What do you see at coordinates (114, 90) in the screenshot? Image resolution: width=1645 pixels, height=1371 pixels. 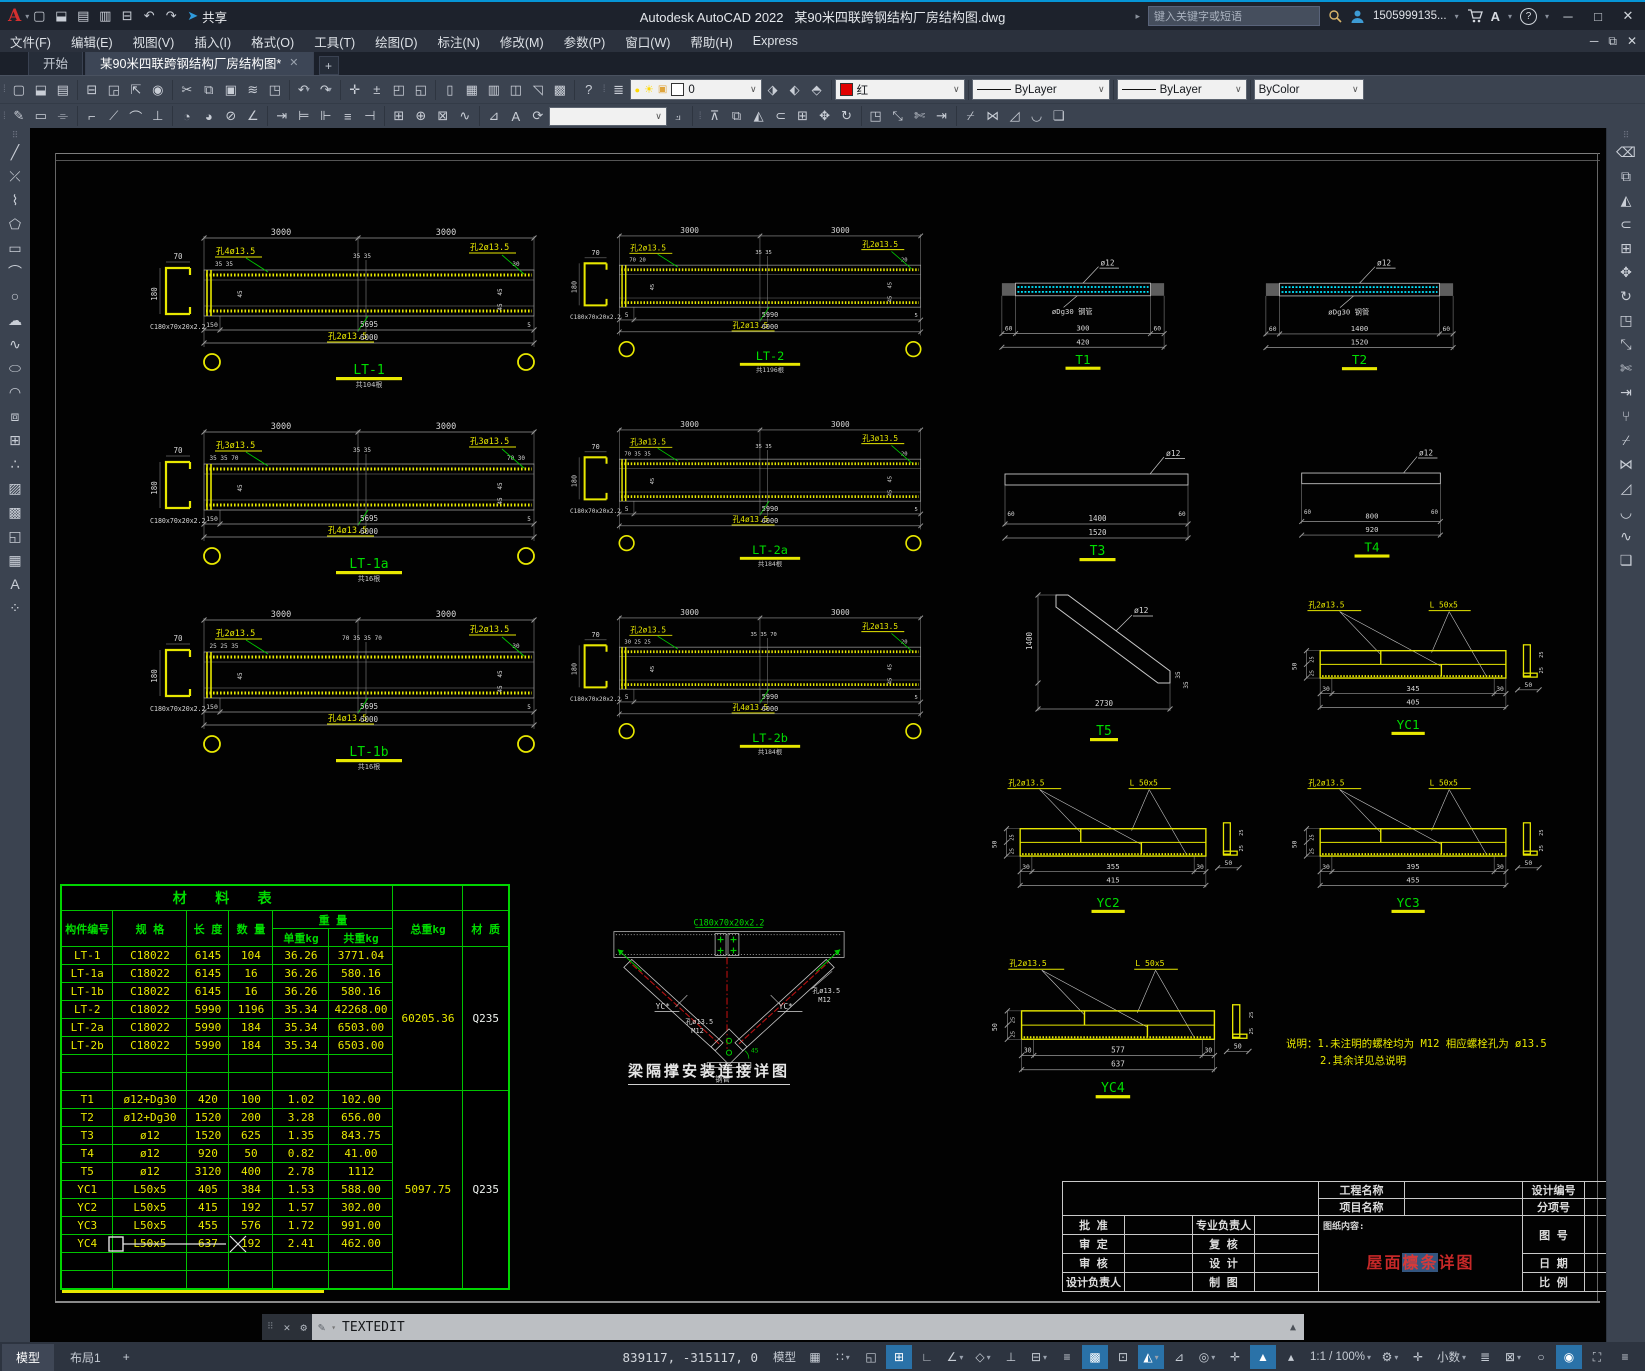 I see `plot-preview-icon: ◲` at bounding box center [114, 90].